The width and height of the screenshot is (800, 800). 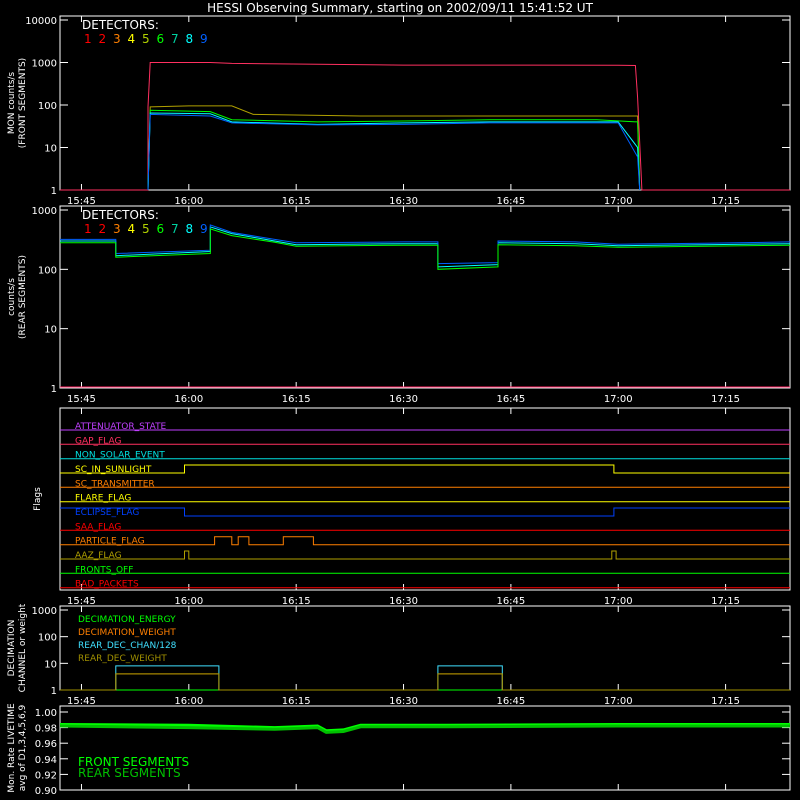 What do you see at coordinates (41, 21) in the screenshot?
I see `y-tick-label: 10000` at bounding box center [41, 21].